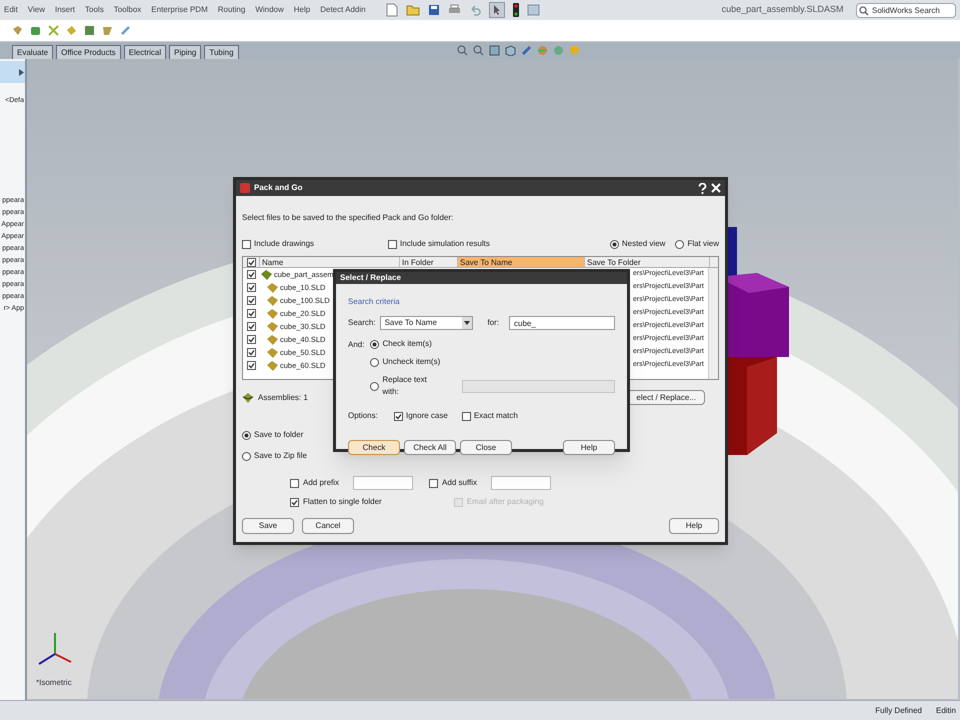 This screenshot has width=960, height=720. What do you see at coordinates (179, 10) in the screenshot?
I see `menu-item: Enterprise PDM` at bounding box center [179, 10].